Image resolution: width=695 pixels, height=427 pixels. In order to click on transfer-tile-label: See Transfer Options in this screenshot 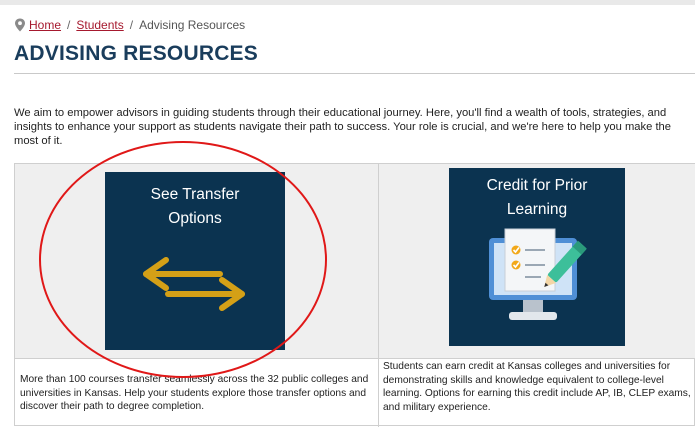, I will do `click(195, 201)`.